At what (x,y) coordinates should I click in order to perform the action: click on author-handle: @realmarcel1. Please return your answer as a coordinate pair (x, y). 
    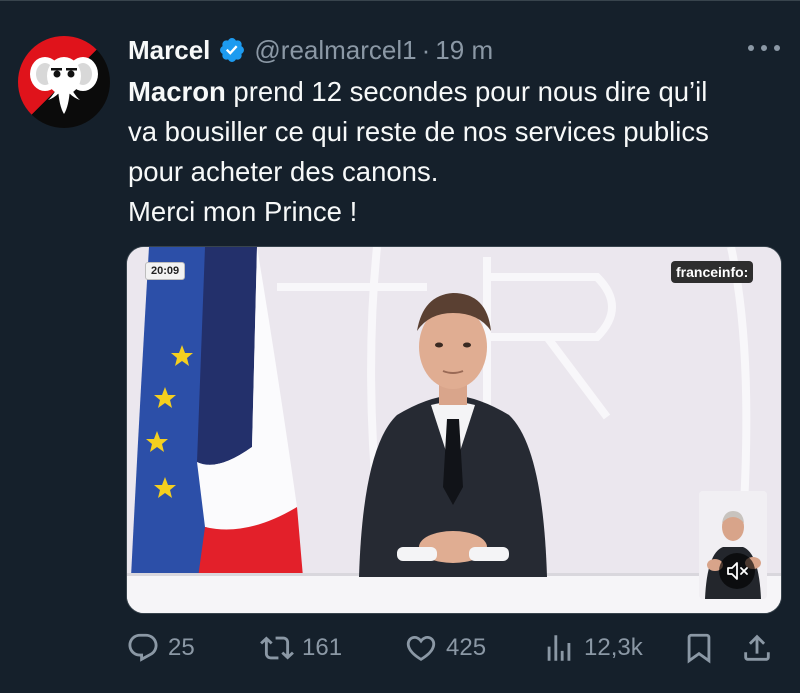
    Looking at the image, I should click on (335, 50).